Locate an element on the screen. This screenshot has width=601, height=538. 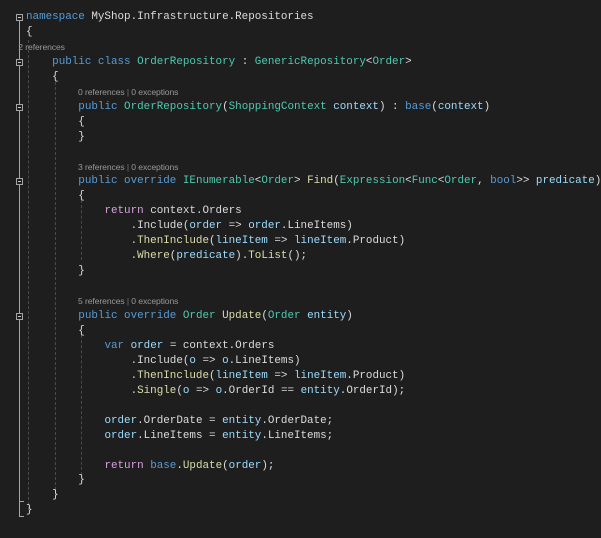
codelens-line: 0 references | 0 exceptions is located at coordinates (128, 92).